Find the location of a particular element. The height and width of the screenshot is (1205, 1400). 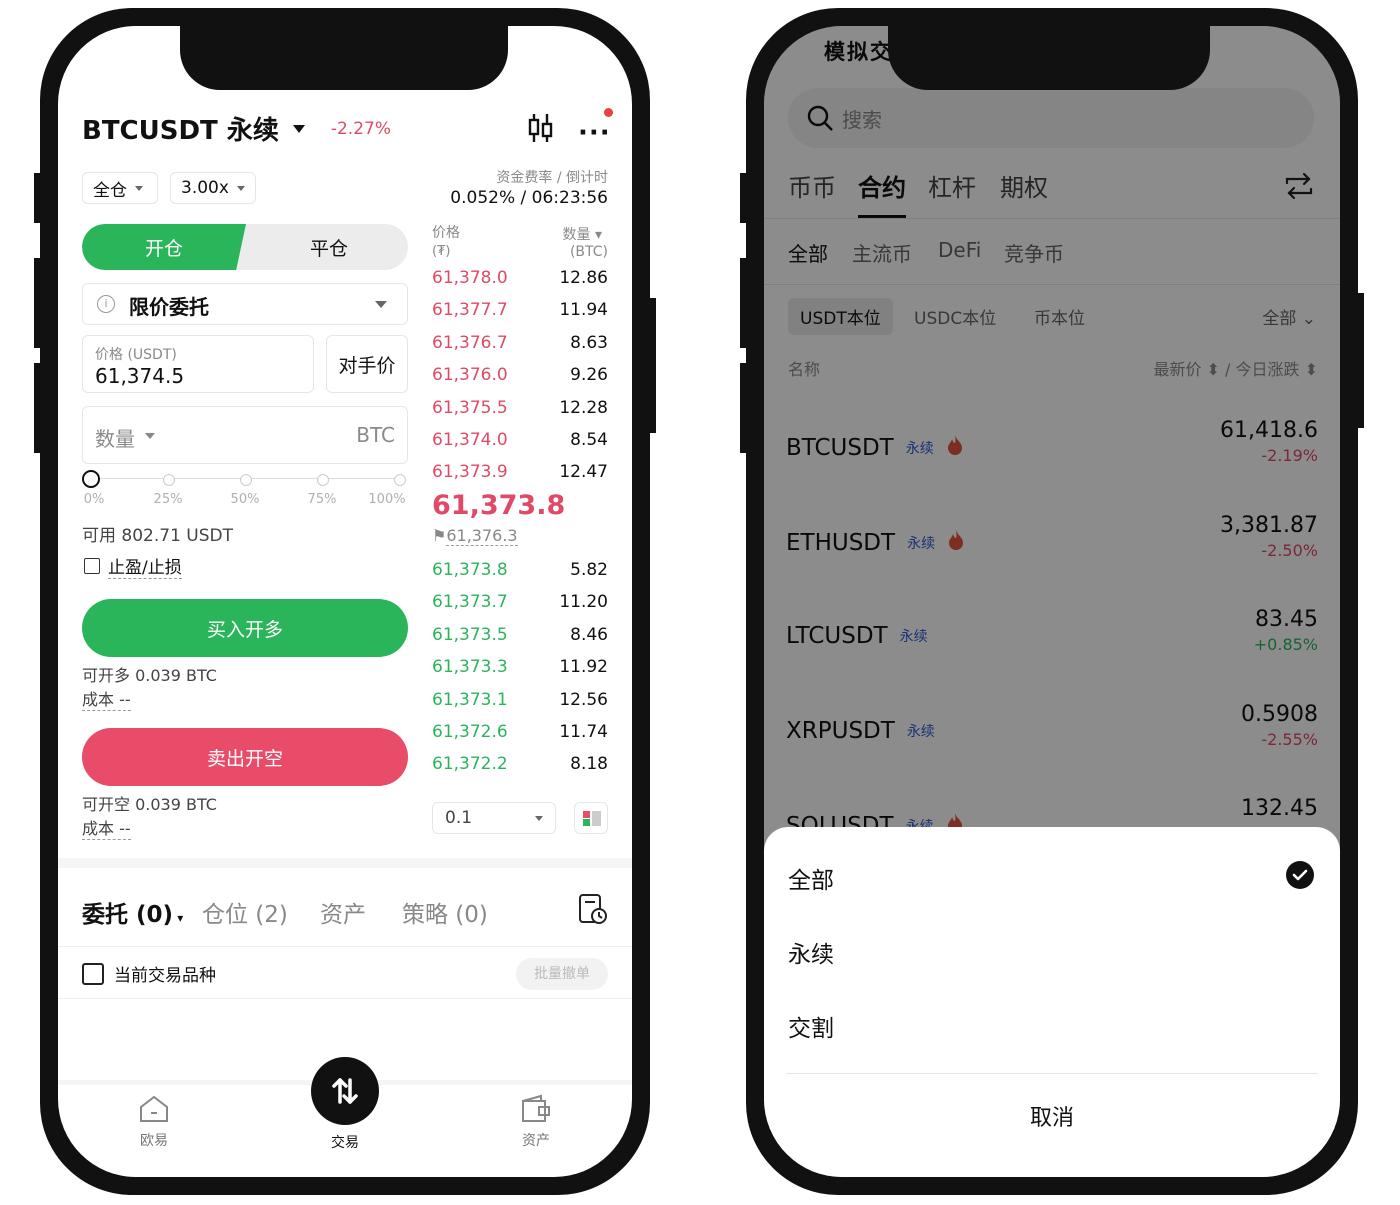

nav-home: 欧易 is located at coordinates (154, 1122).